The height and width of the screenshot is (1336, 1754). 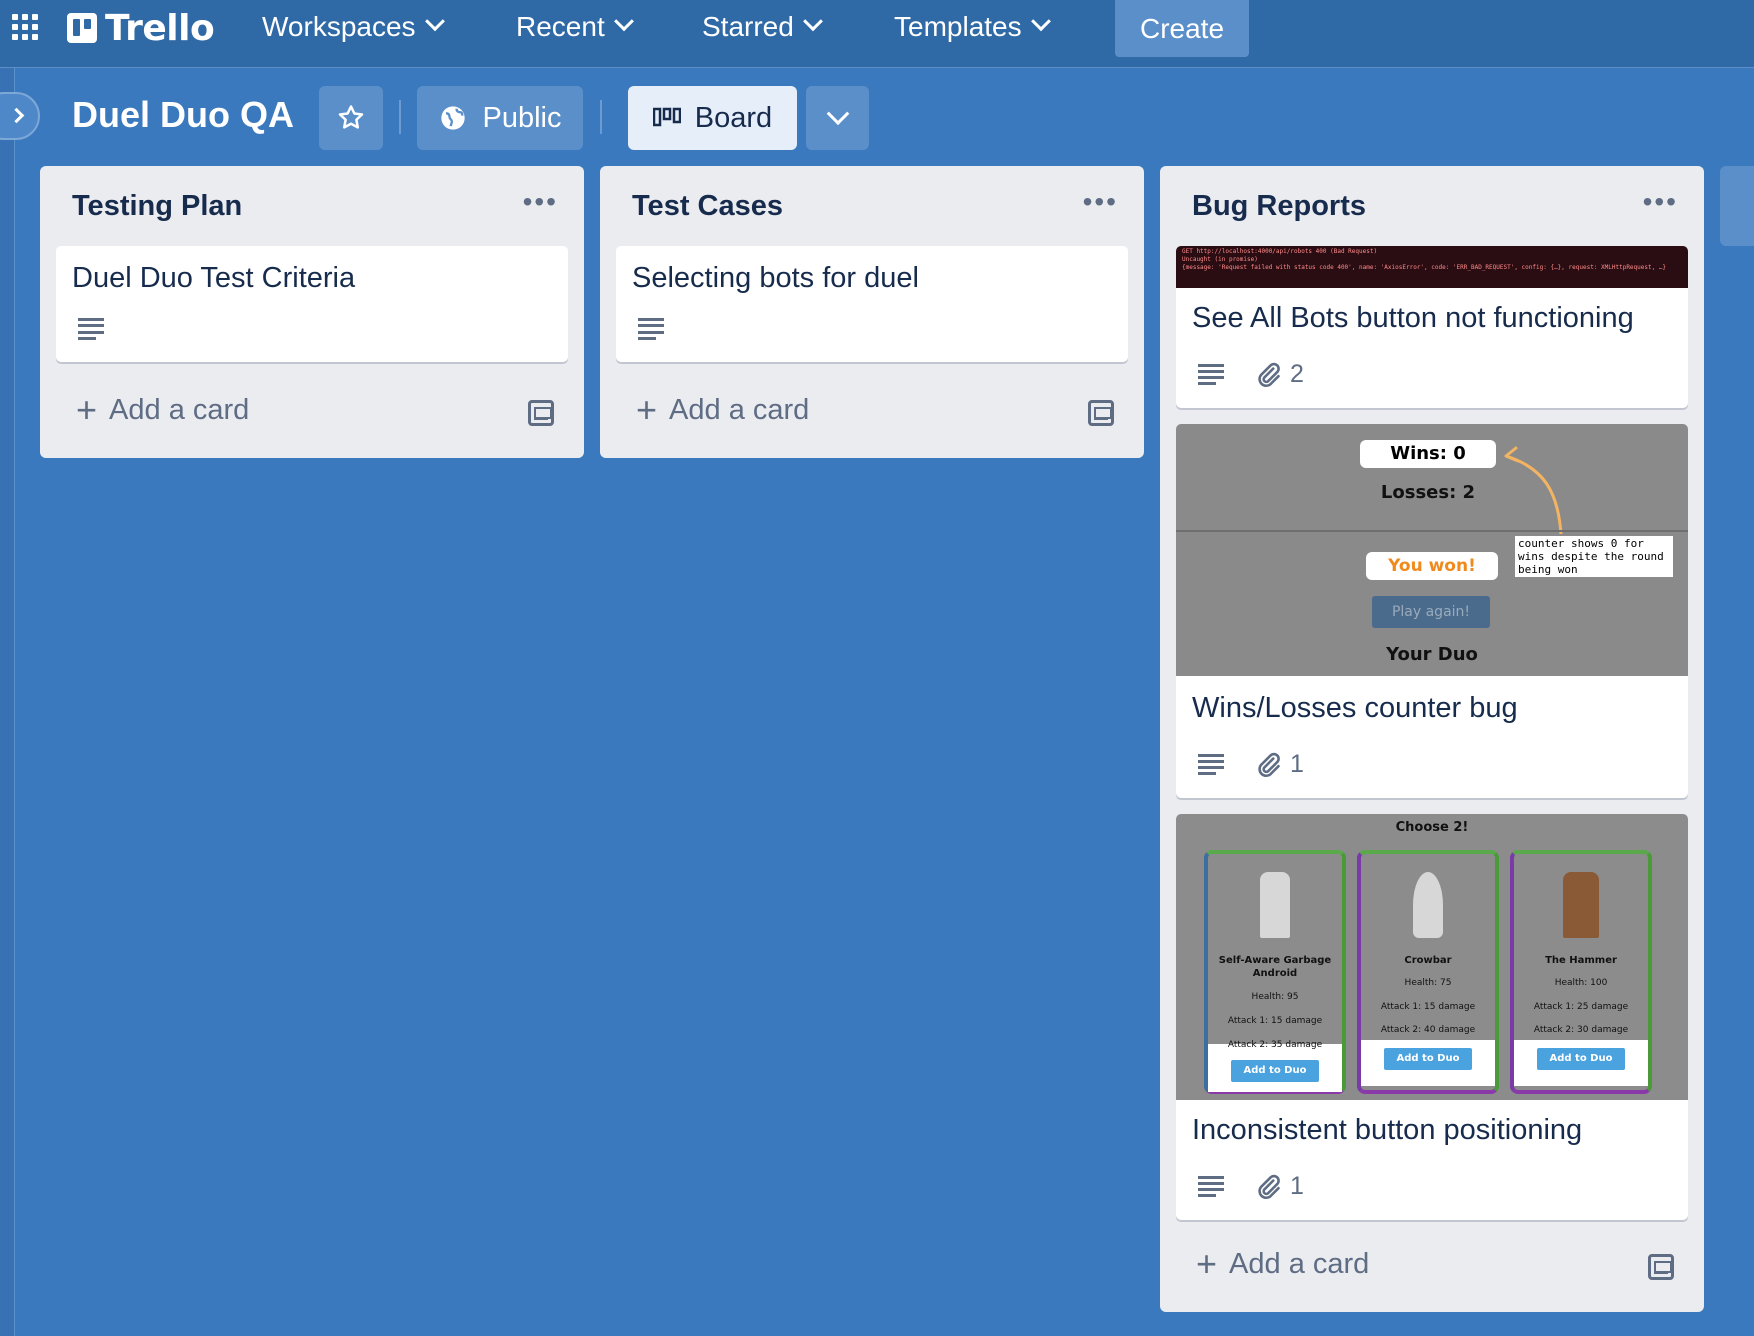 I want to click on nav-starred: Starred, so click(x=762, y=27).